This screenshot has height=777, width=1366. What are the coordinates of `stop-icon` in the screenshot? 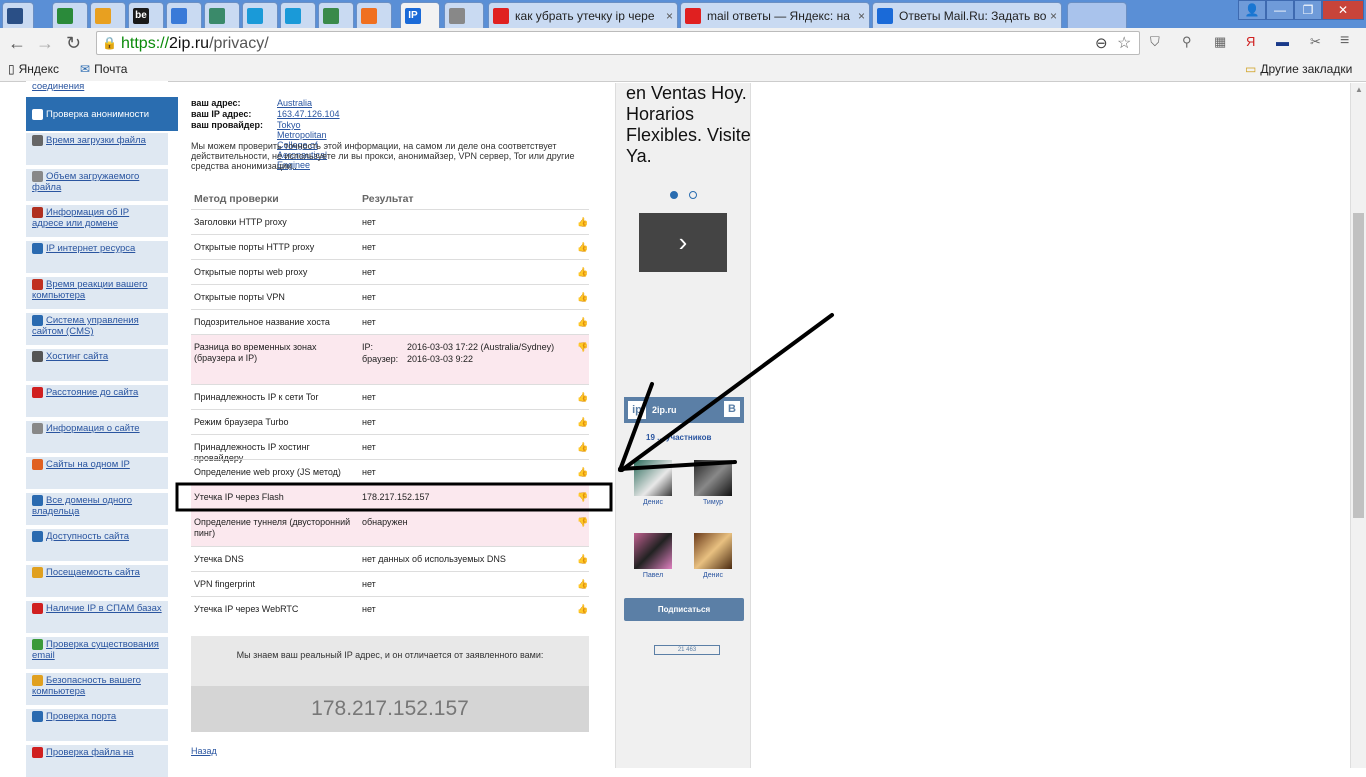 It's located at (37, 608).